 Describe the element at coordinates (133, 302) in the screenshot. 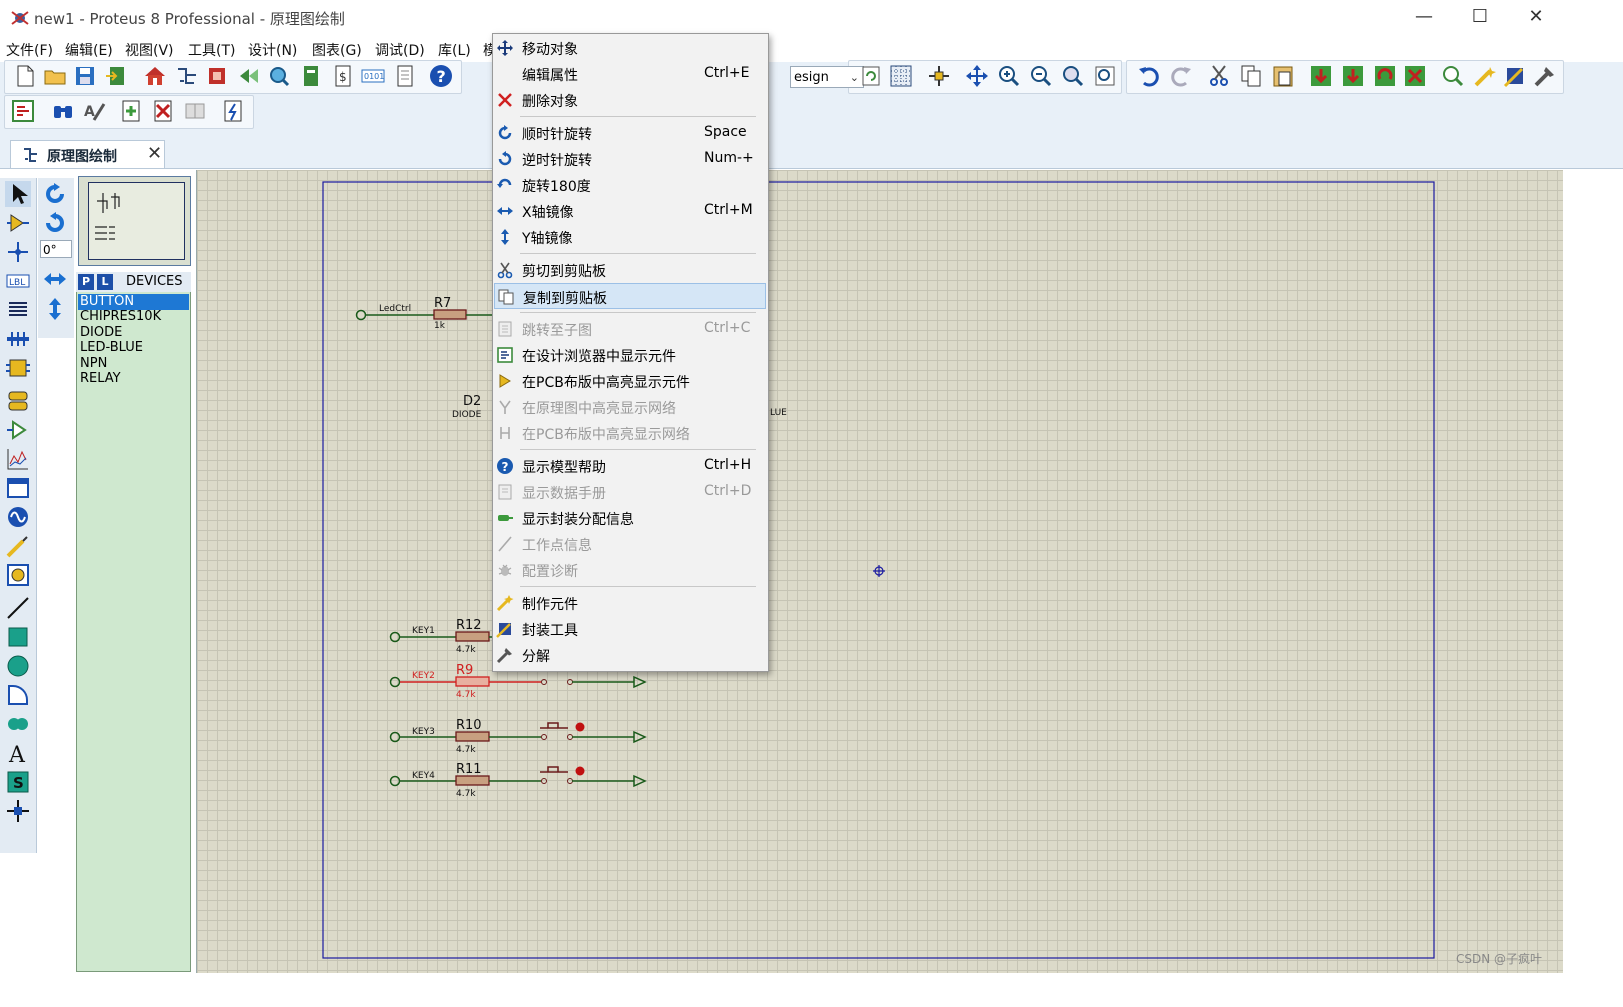

I see `device-item: BUTTON` at that location.